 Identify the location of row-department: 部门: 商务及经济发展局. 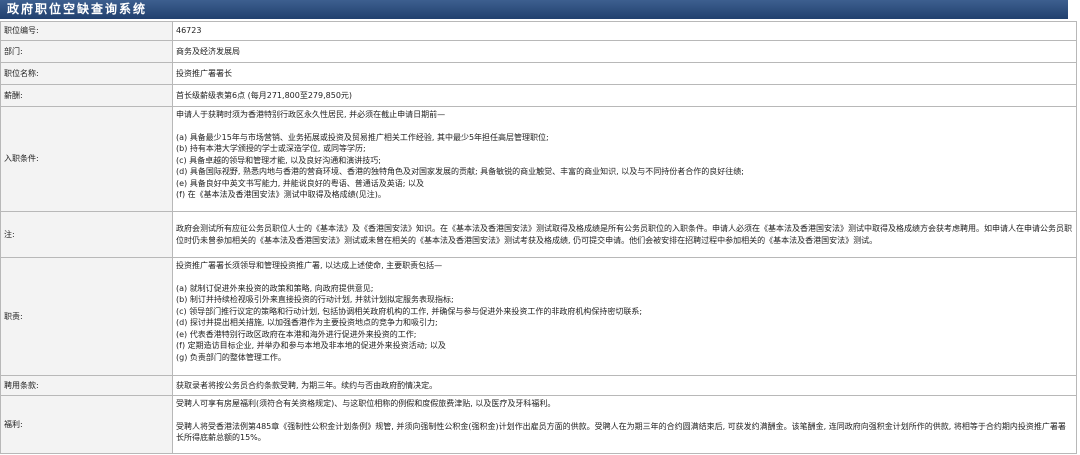
(538, 51).